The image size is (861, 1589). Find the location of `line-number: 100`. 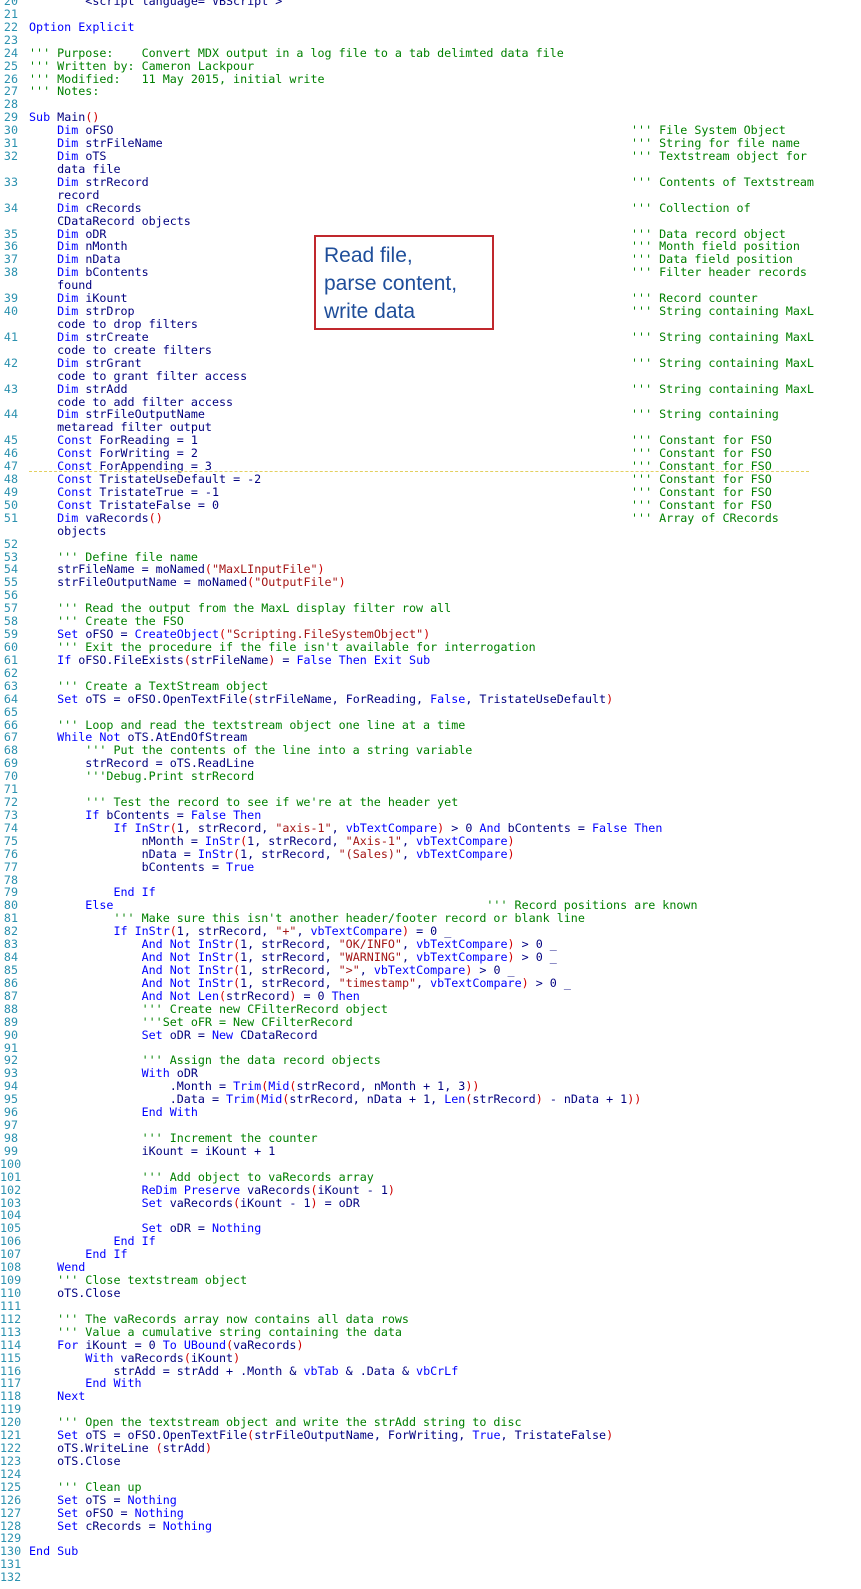

line-number: 100 is located at coordinates (11, 1163).